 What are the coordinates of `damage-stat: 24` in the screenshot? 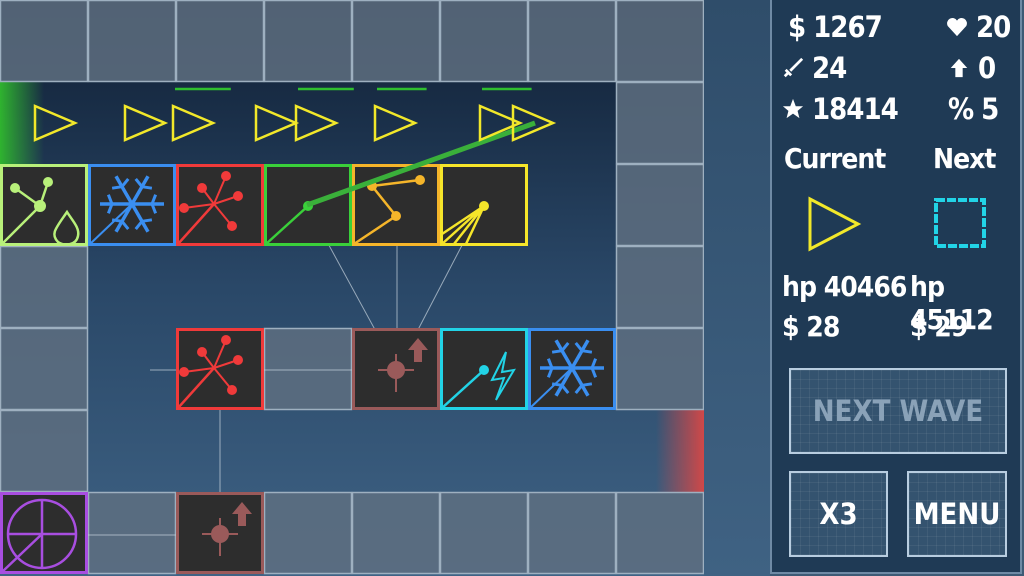 It's located at (814, 68).